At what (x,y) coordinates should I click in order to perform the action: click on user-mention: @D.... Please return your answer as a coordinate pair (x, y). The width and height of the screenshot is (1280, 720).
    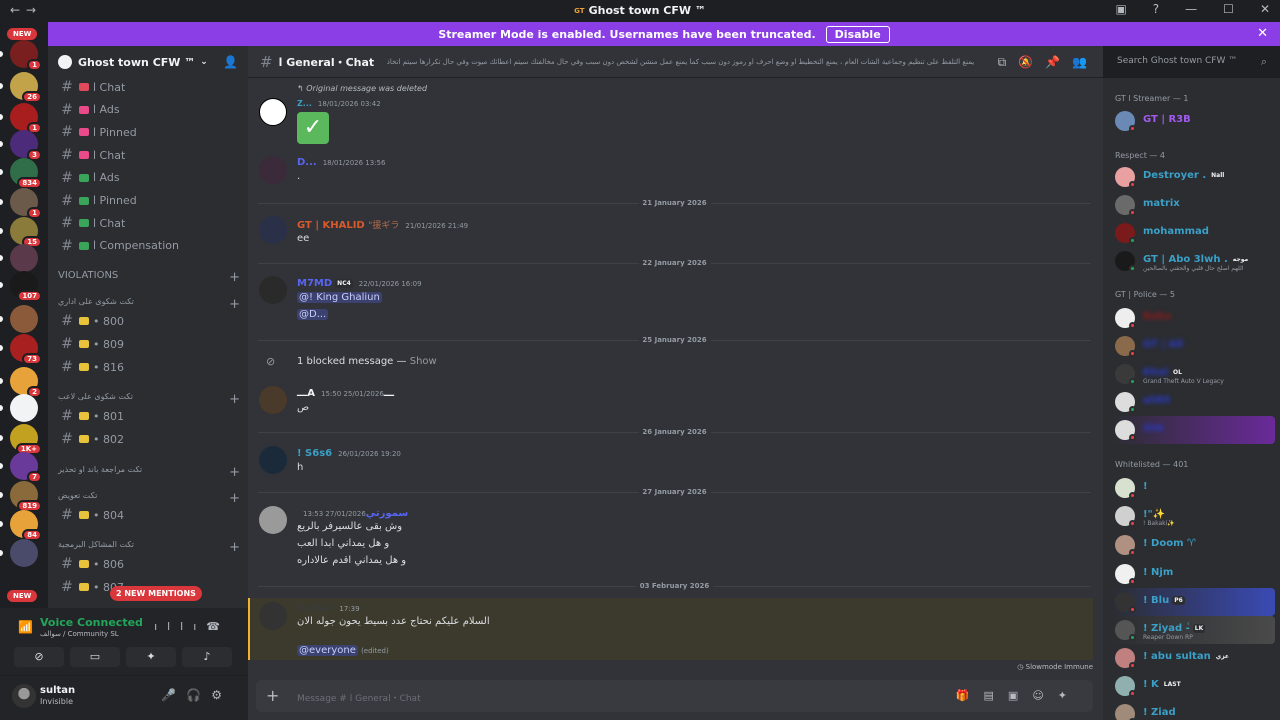
    Looking at the image, I should click on (313, 314).